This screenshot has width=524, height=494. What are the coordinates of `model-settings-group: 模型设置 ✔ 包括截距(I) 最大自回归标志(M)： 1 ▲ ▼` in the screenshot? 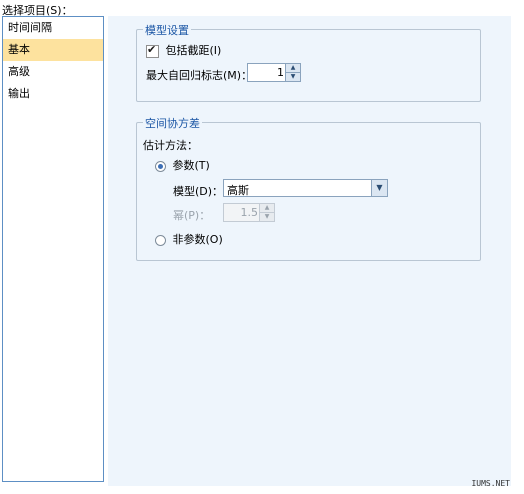 It's located at (308, 62).